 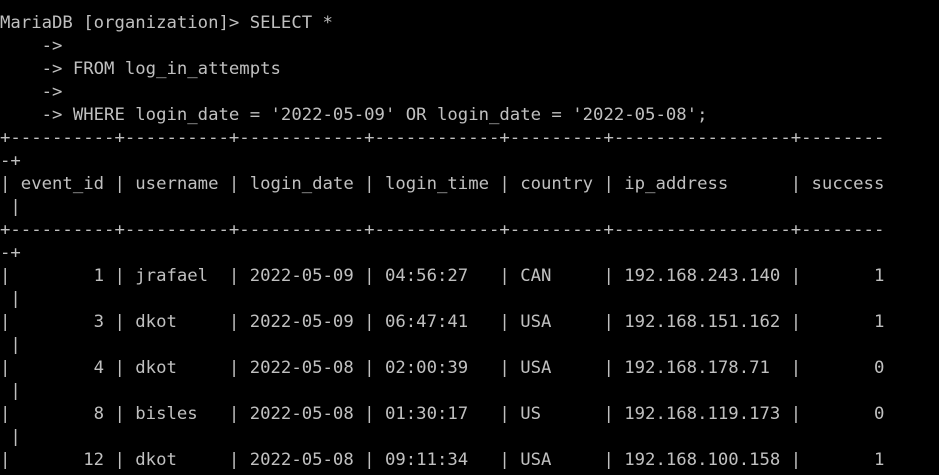 I want to click on query-continuation-line: -> FROM log_in_attempts, so click(x=140, y=69).